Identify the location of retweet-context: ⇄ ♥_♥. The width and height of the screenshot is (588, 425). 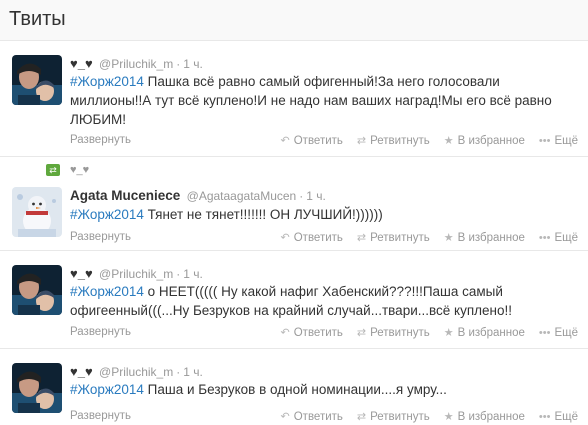
(67, 170).